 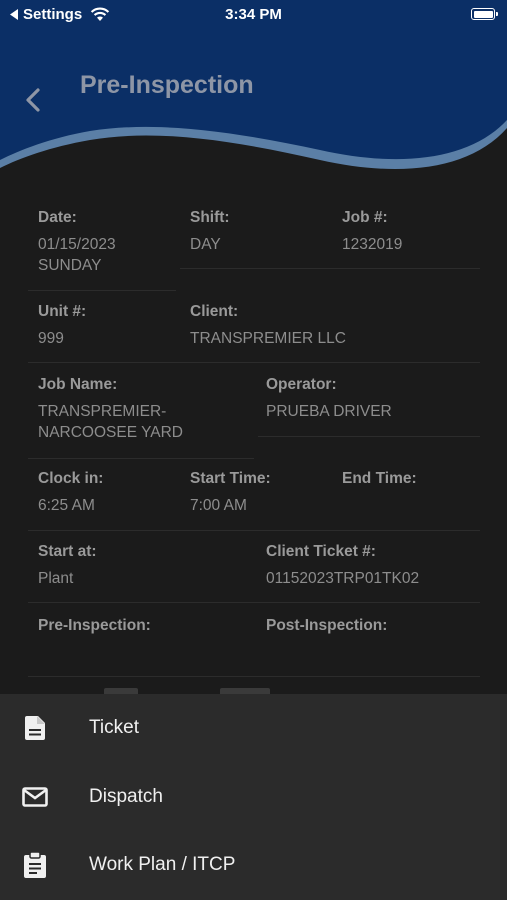 I want to click on chevron-left-icon, so click(x=33, y=100).